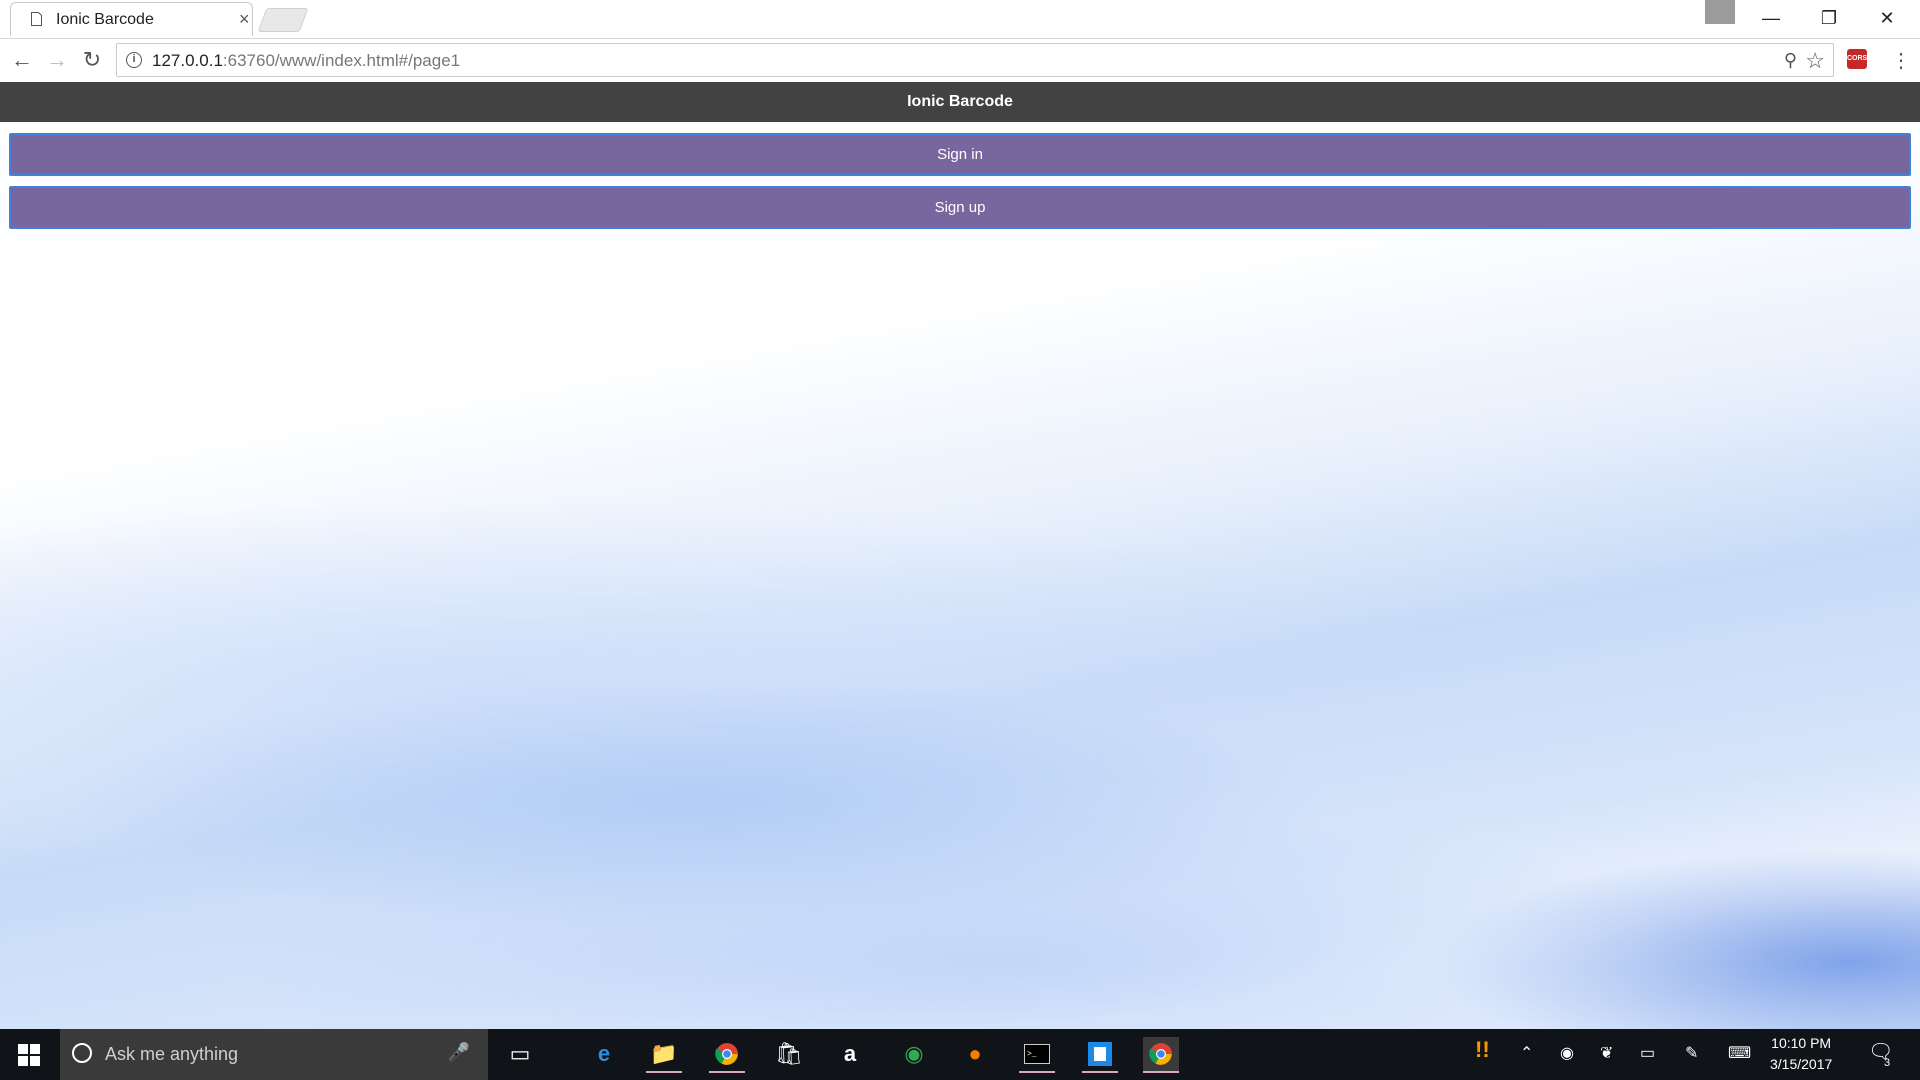 This screenshot has height=1080, width=1920. I want to click on zoom-icon: ⚲, so click(1790, 60).